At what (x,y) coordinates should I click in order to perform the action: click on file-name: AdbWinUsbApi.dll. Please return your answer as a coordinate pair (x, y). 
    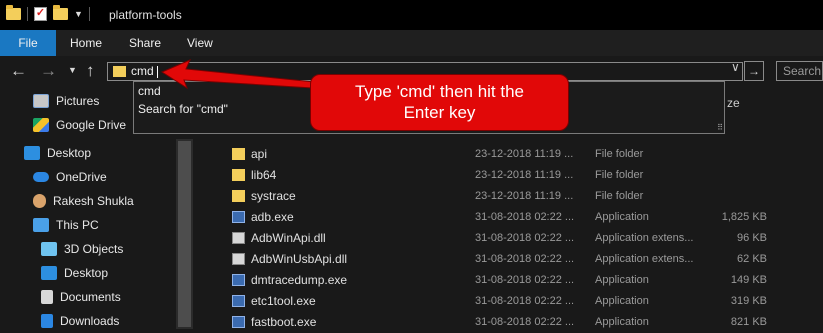
    Looking at the image, I should click on (299, 259).